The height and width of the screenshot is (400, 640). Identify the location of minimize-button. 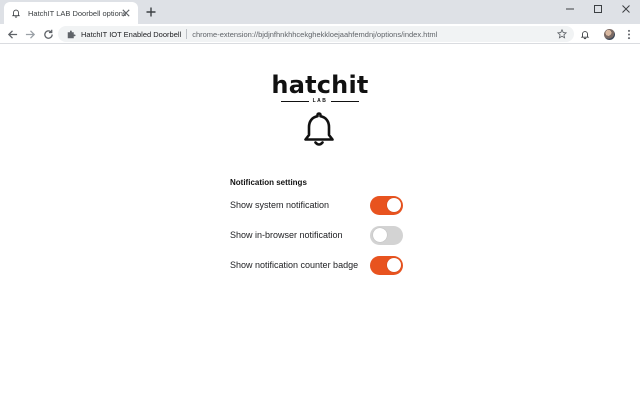
(570, 9).